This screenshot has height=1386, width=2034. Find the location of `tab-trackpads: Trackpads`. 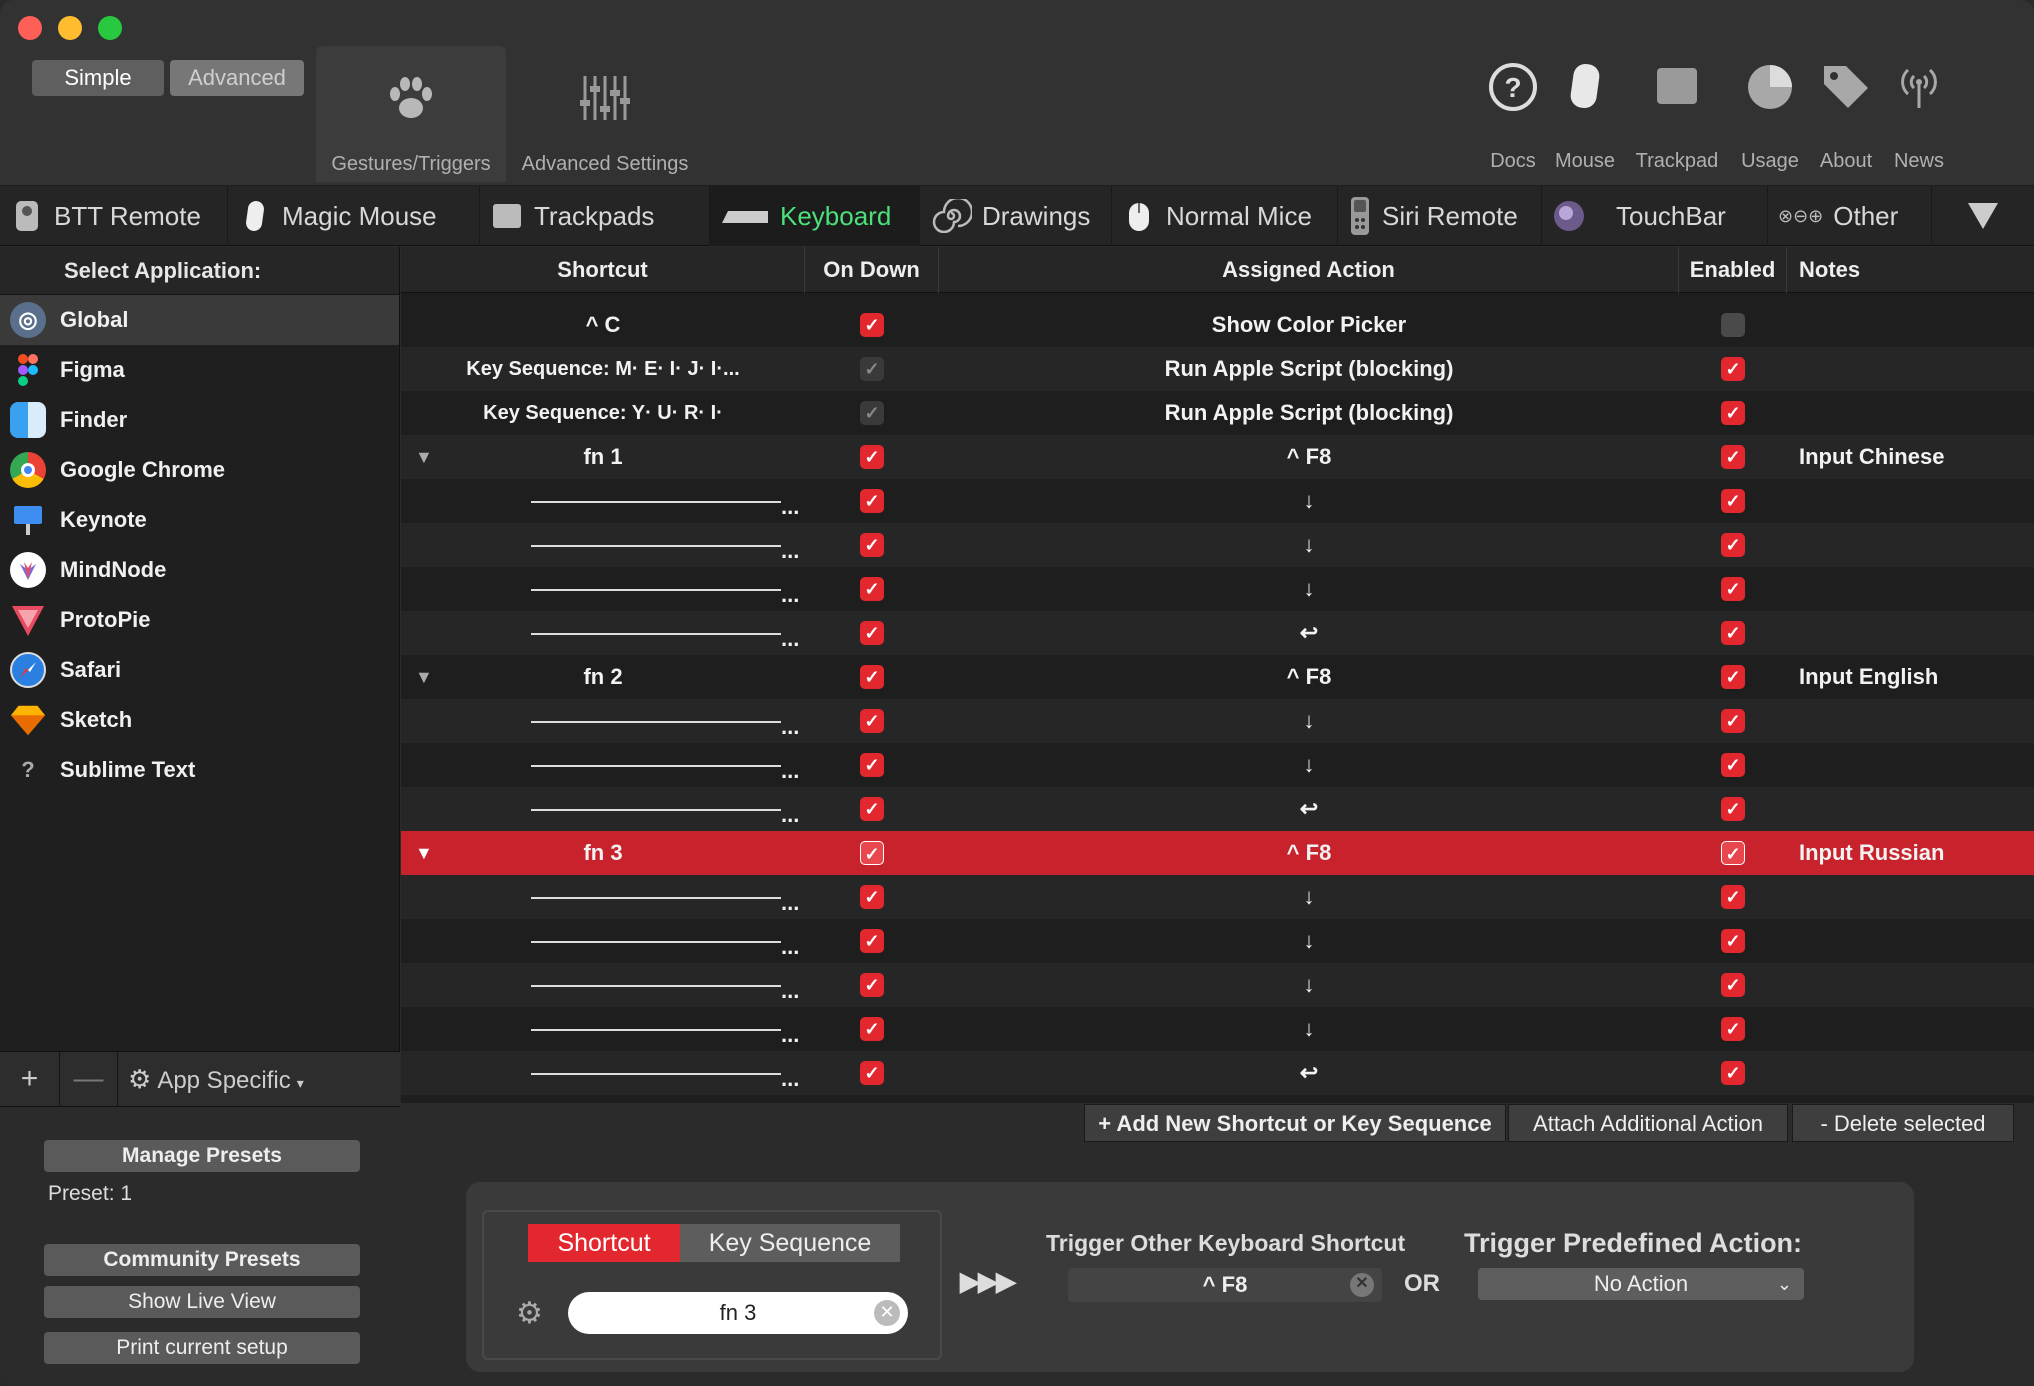

tab-trackpads: Trackpads is located at coordinates (595, 216).